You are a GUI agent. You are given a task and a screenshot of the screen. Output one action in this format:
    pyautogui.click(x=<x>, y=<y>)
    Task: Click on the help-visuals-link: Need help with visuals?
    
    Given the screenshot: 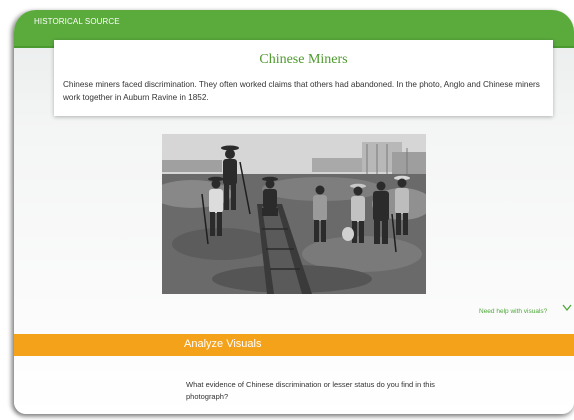 What is the action you would take?
    pyautogui.click(x=513, y=311)
    